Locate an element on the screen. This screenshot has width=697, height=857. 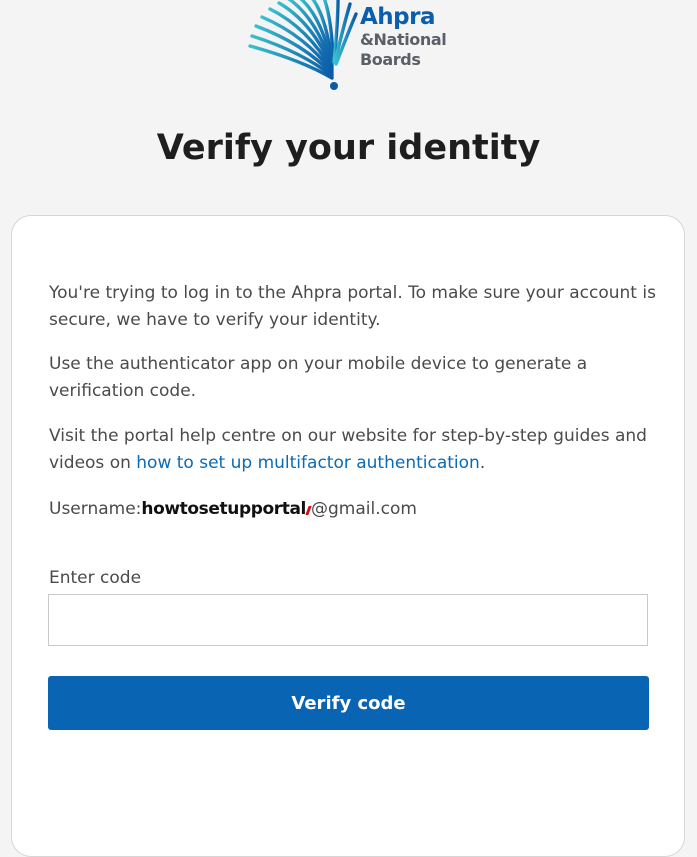
username-row: Username:howtosetupportal @gmail.com is located at coordinates (233, 509).